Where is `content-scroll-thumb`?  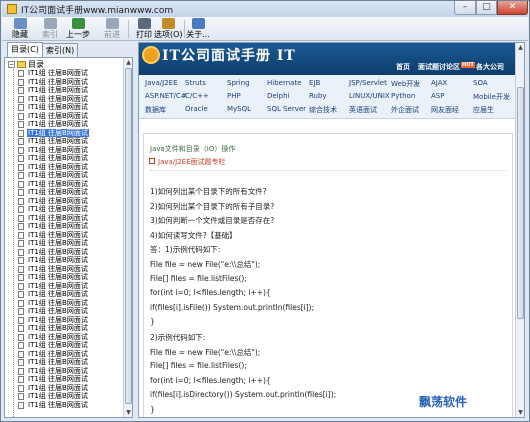 content-scroll-thumb is located at coordinates (520, 203).